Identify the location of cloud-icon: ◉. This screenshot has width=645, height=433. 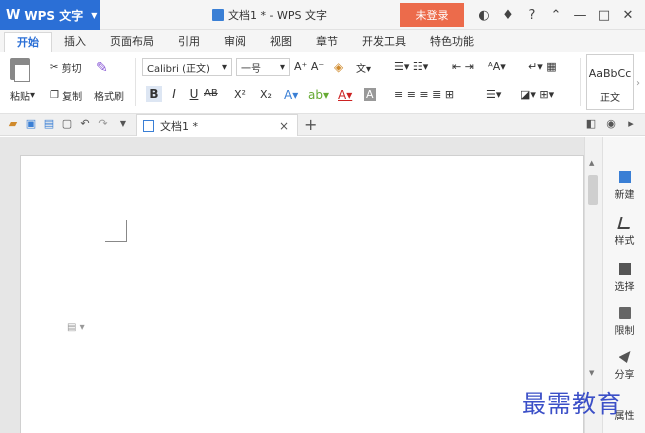
(611, 124).